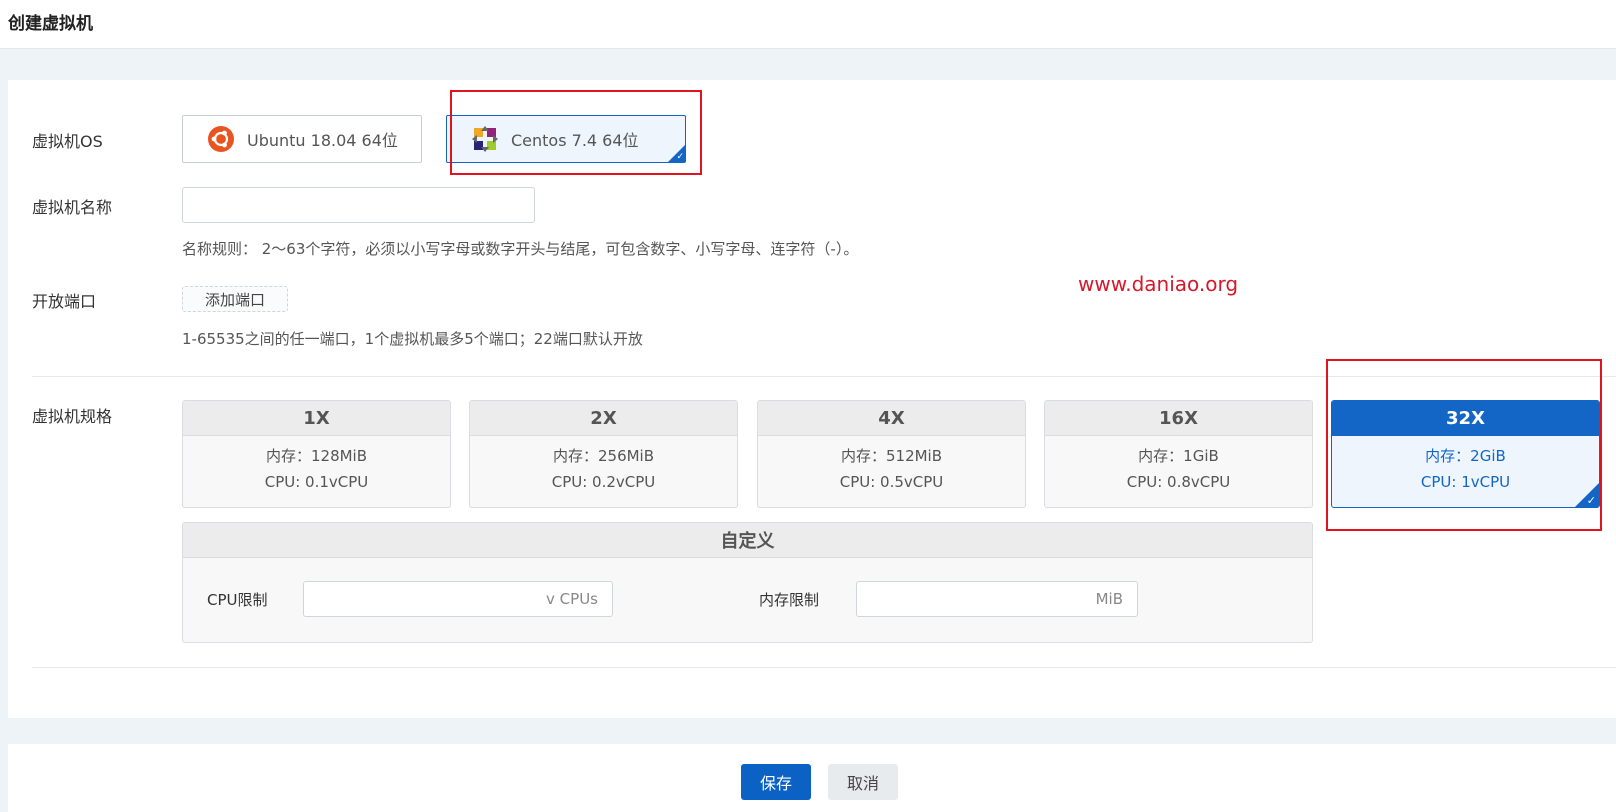 The height and width of the screenshot is (812, 1616). I want to click on memory-limit-label: 内存限制, so click(789, 600).